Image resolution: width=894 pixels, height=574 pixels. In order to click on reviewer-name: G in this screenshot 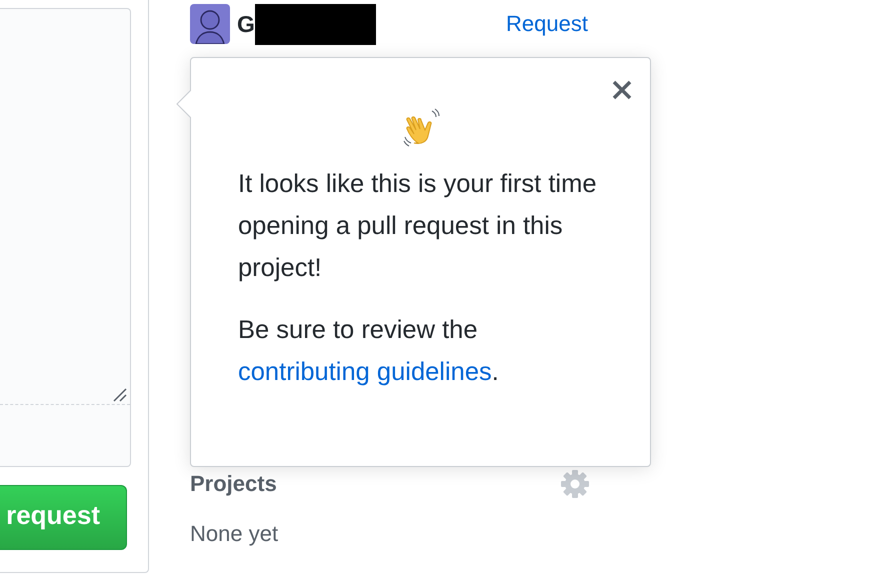, I will do `click(246, 24)`.